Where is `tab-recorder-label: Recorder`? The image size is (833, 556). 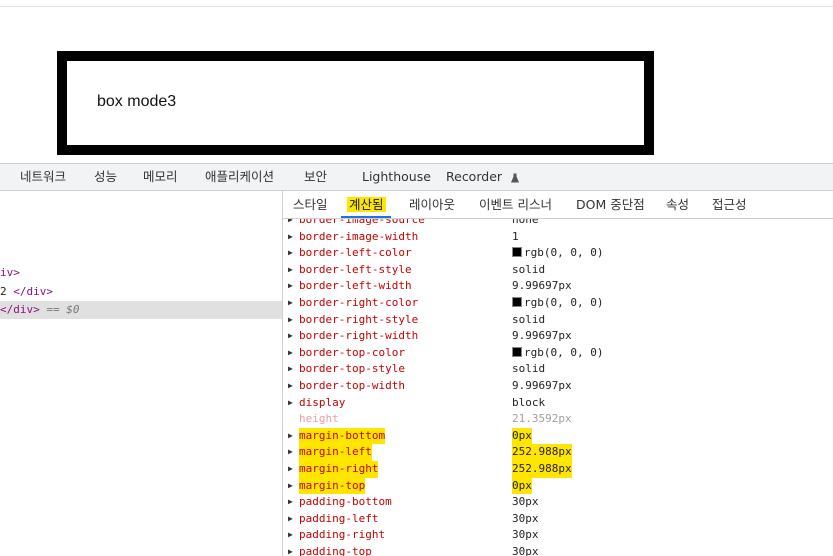
tab-recorder-label: Recorder is located at coordinates (474, 176).